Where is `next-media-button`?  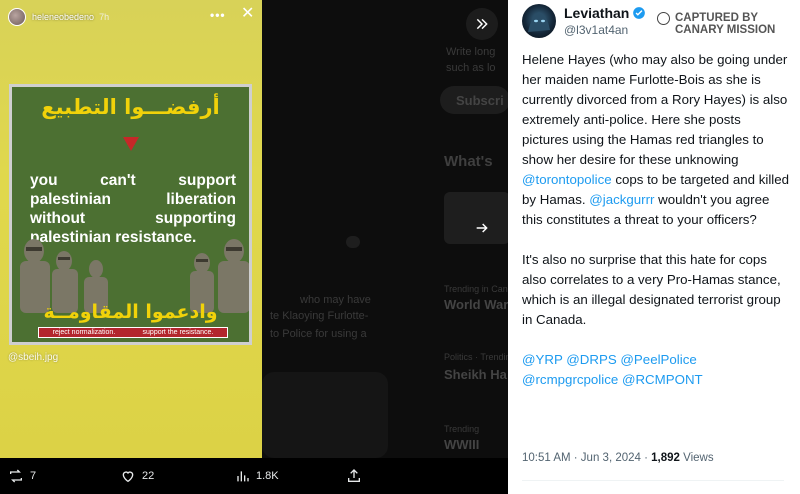 next-media-button is located at coordinates (482, 228).